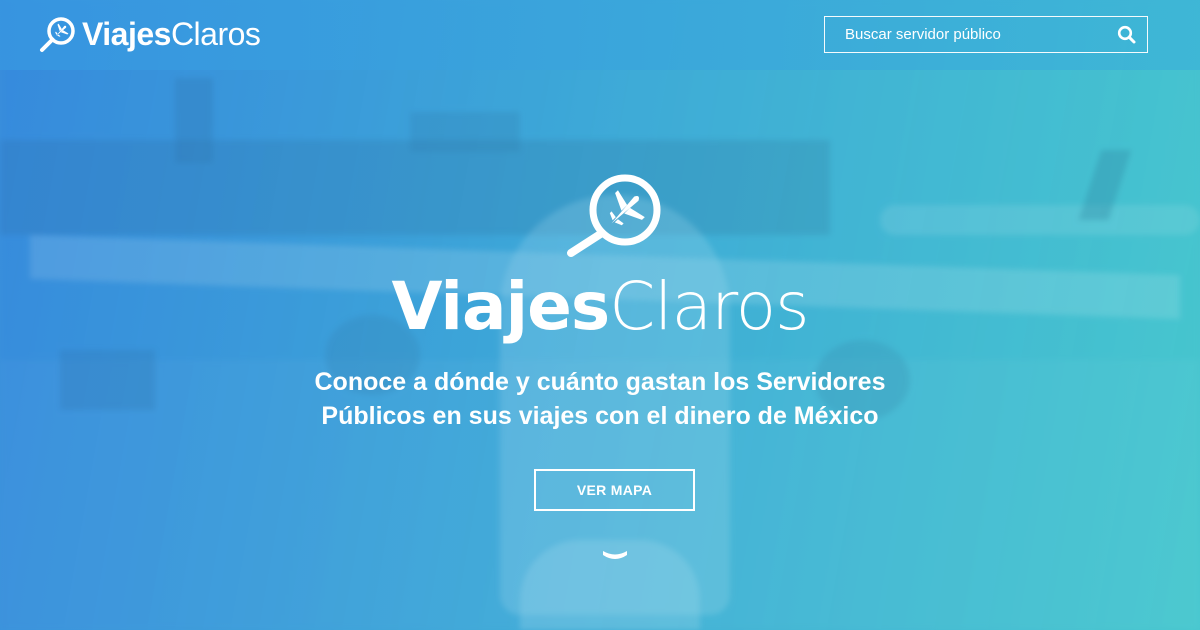 This screenshot has width=1200, height=630. Describe the element at coordinates (600, 35) in the screenshot. I see `top-navbar: ViajesClaros` at that location.